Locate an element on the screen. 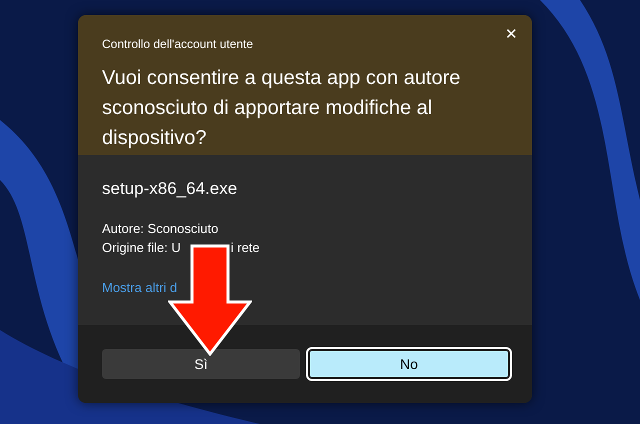 The image size is (640, 424). file-origin-text: Origine file: U is located at coordinates (141, 248).